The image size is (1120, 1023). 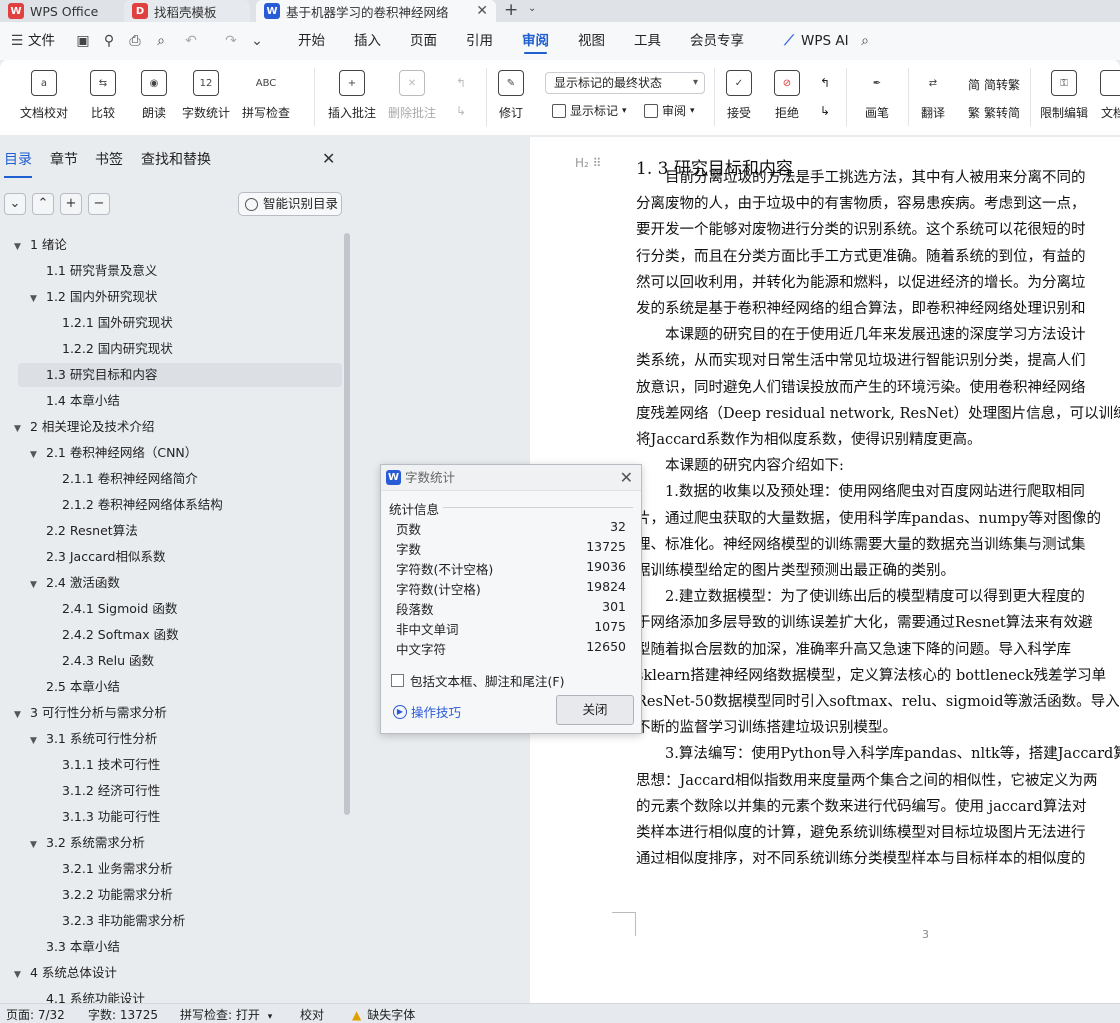 What do you see at coordinates (625, 83) in the screenshot?
I see `display-for-review-select: 显示标记的最终状态 ▾` at bounding box center [625, 83].